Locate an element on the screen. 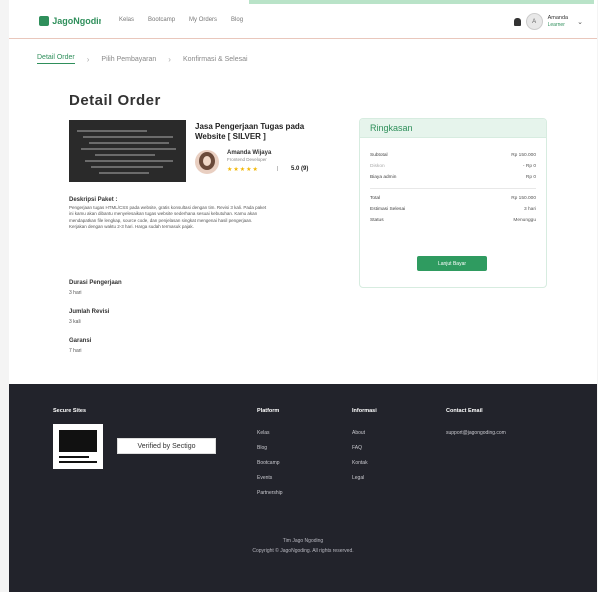 This screenshot has height=592, width=598. rating-stars-icon: ★★★★★ is located at coordinates (243, 170).